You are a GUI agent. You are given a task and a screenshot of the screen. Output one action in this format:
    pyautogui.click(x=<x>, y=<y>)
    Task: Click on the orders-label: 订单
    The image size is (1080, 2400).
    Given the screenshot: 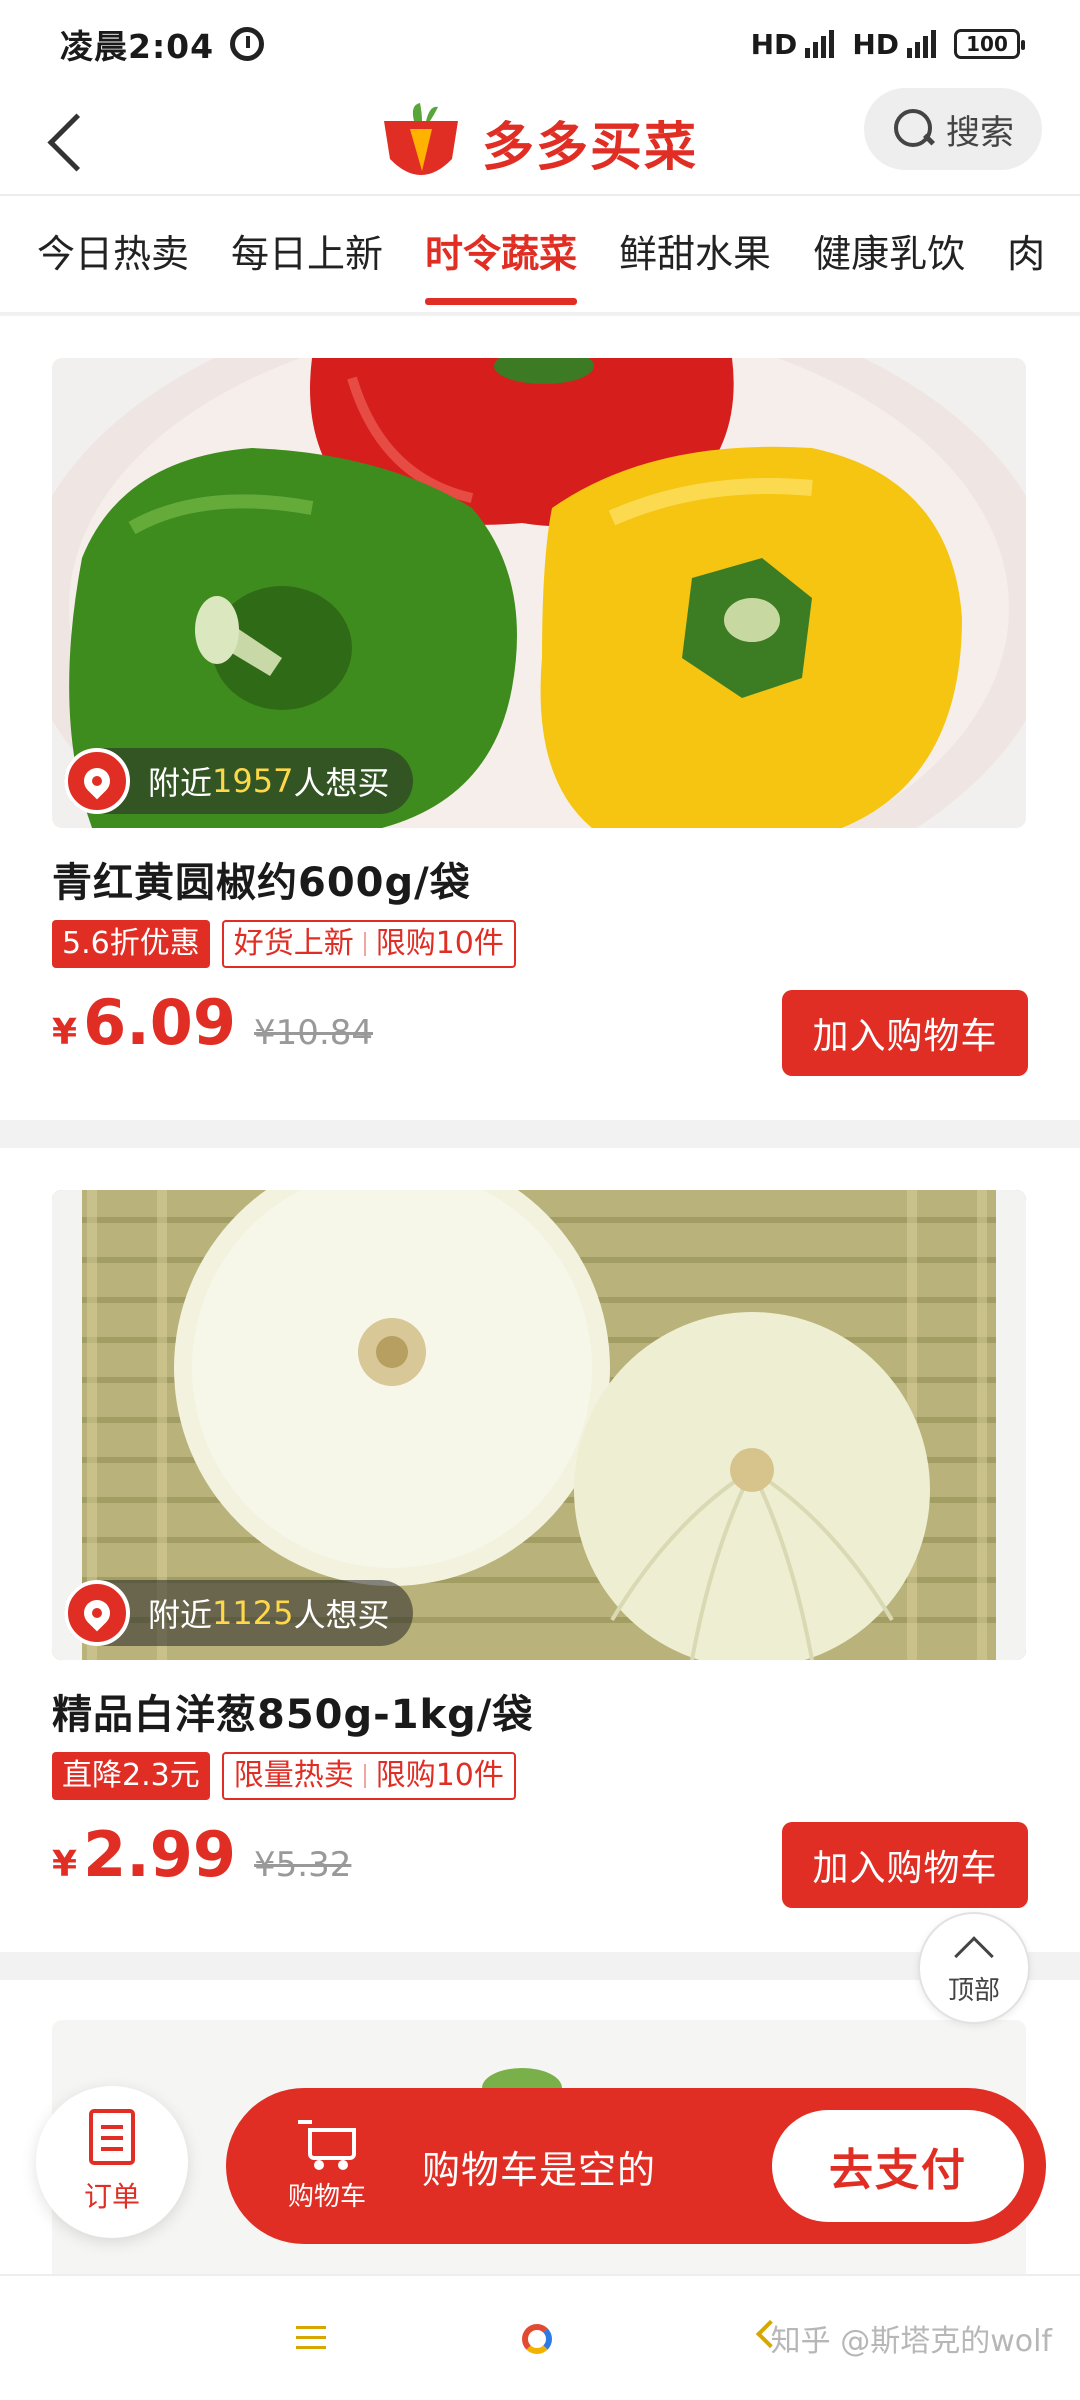 What is the action you would take?
    pyautogui.click(x=111, y=2196)
    